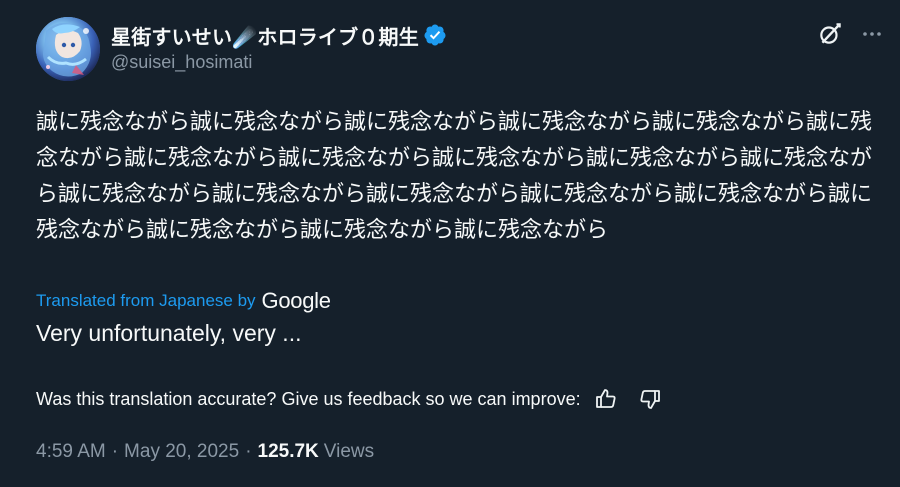 The height and width of the screenshot is (487, 900). What do you see at coordinates (181, 452) in the screenshot?
I see `tweet-date: May 20, 2025` at bounding box center [181, 452].